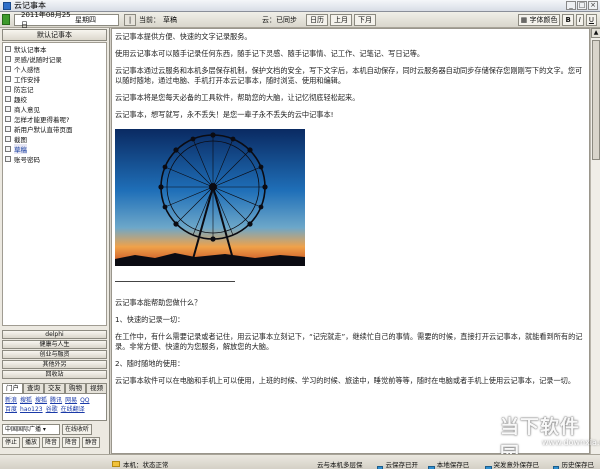 Image resolution: width=600 pixels, height=469 pixels. What do you see at coordinates (46, 20) in the screenshot?
I see `date-text: 2011年08月25日` at bounding box center [46, 20].